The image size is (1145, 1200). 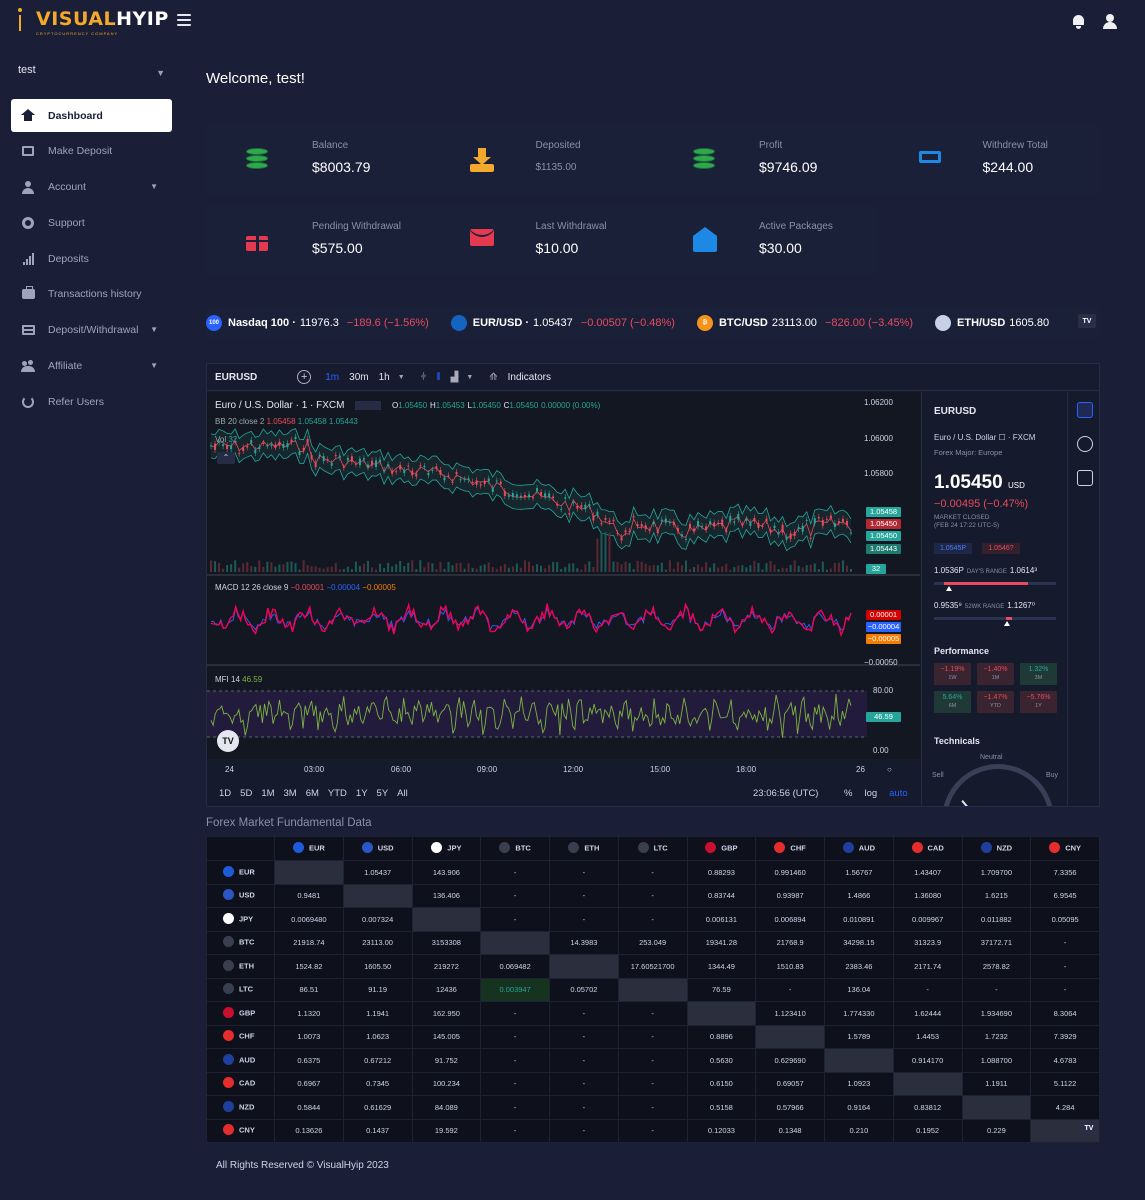 I want to click on rate-cell: 0.5844, so click(x=309, y=1107).